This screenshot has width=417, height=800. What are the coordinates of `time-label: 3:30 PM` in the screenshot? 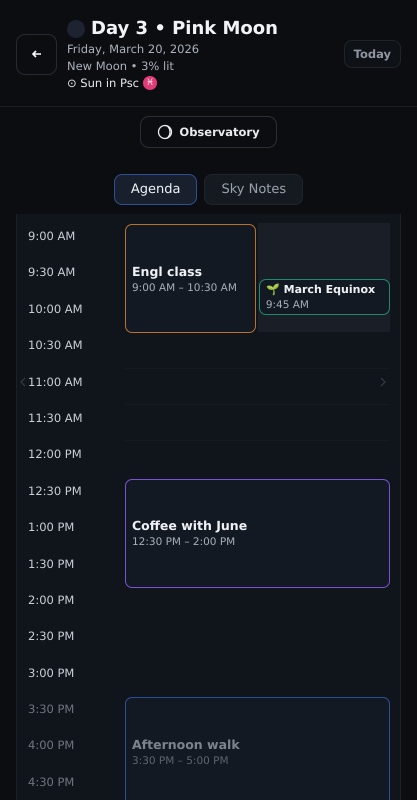 It's located at (51, 709).